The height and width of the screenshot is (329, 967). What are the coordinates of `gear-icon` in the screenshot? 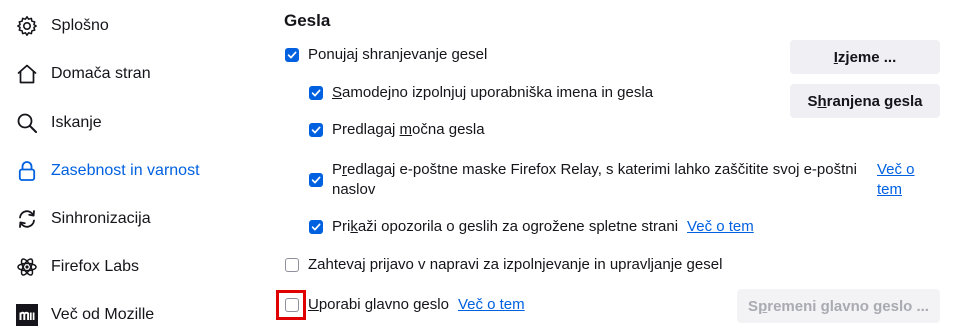 It's located at (27, 26).